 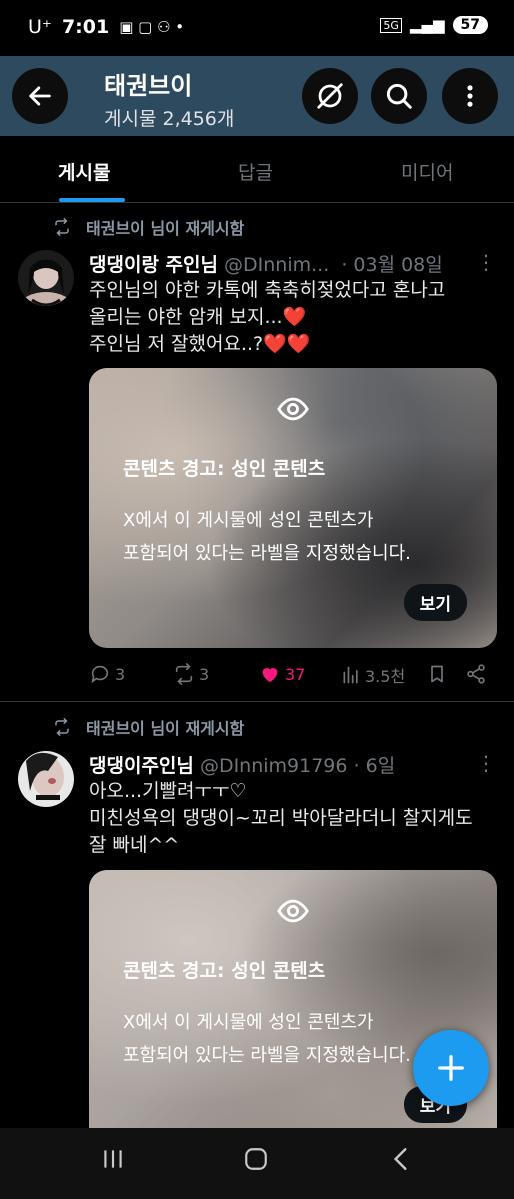 I want to click on plus-icon, so click(x=451, y=1068).